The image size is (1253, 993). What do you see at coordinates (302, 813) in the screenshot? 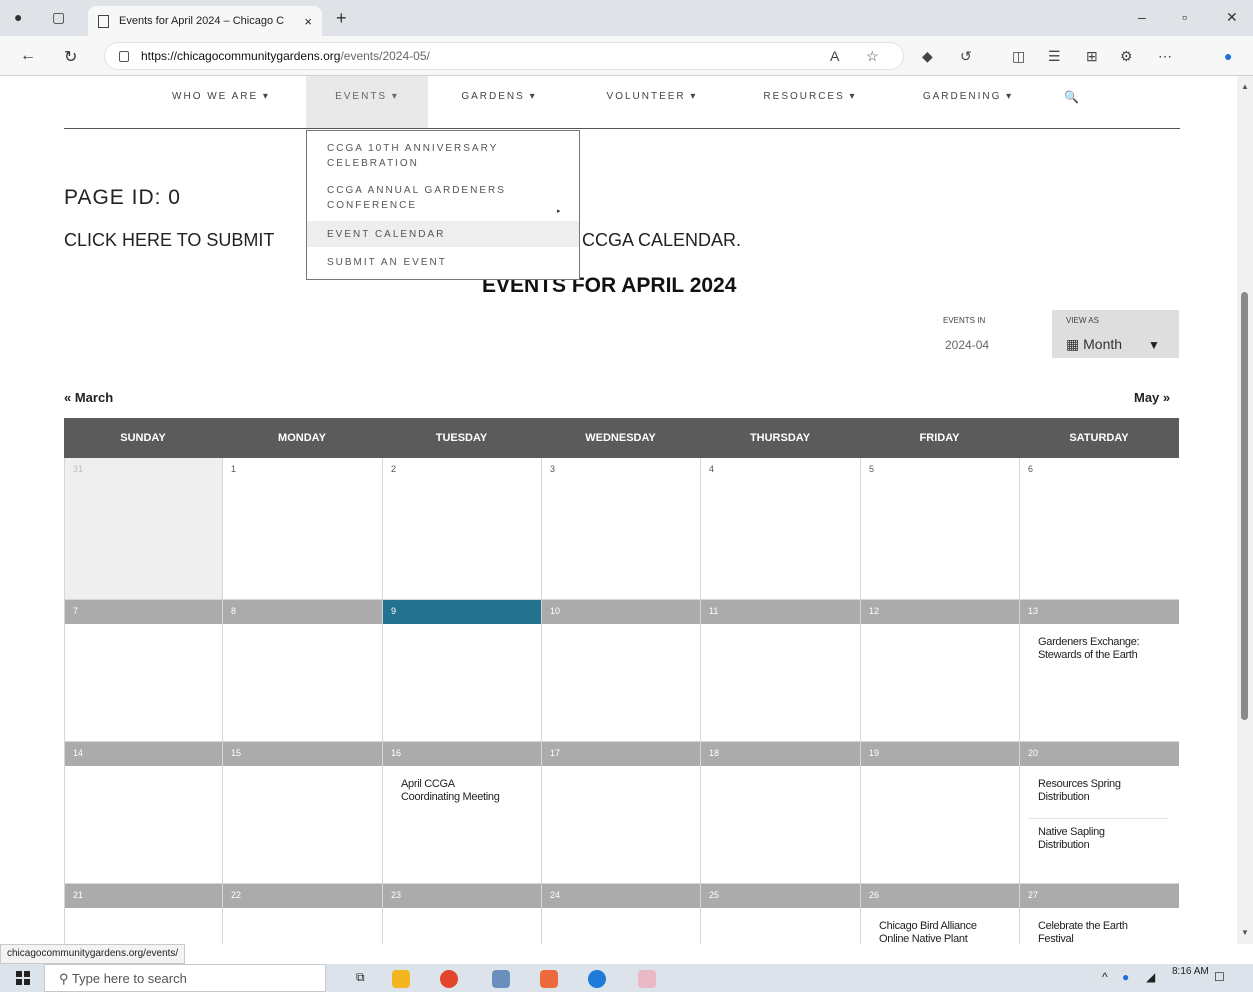
I see `calendar-day-cell: 15` at bounding box center [302, 813].